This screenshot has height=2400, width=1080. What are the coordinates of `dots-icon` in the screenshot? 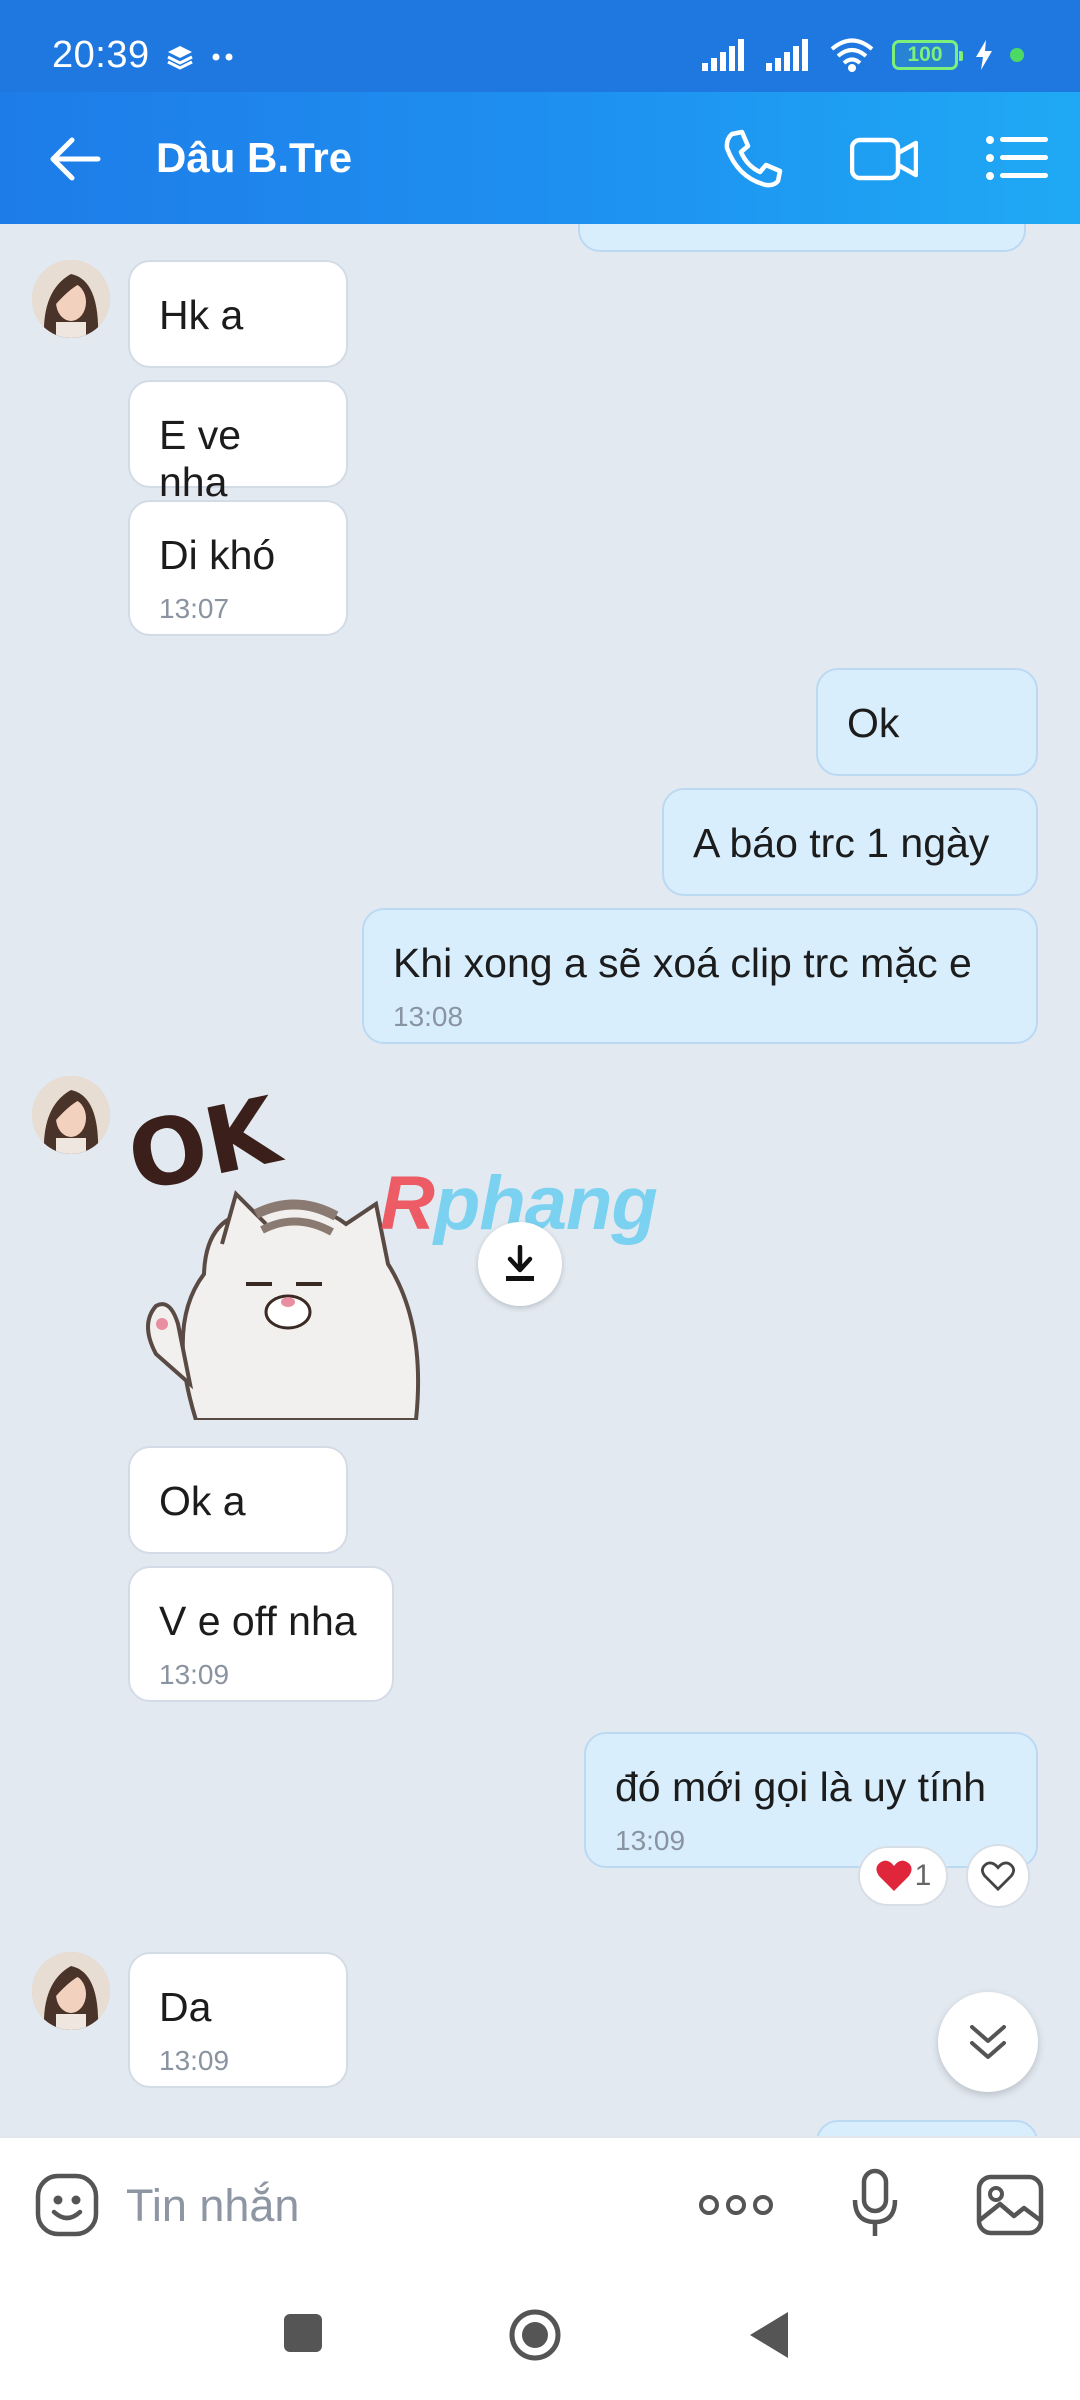 It's located at (222, 57).